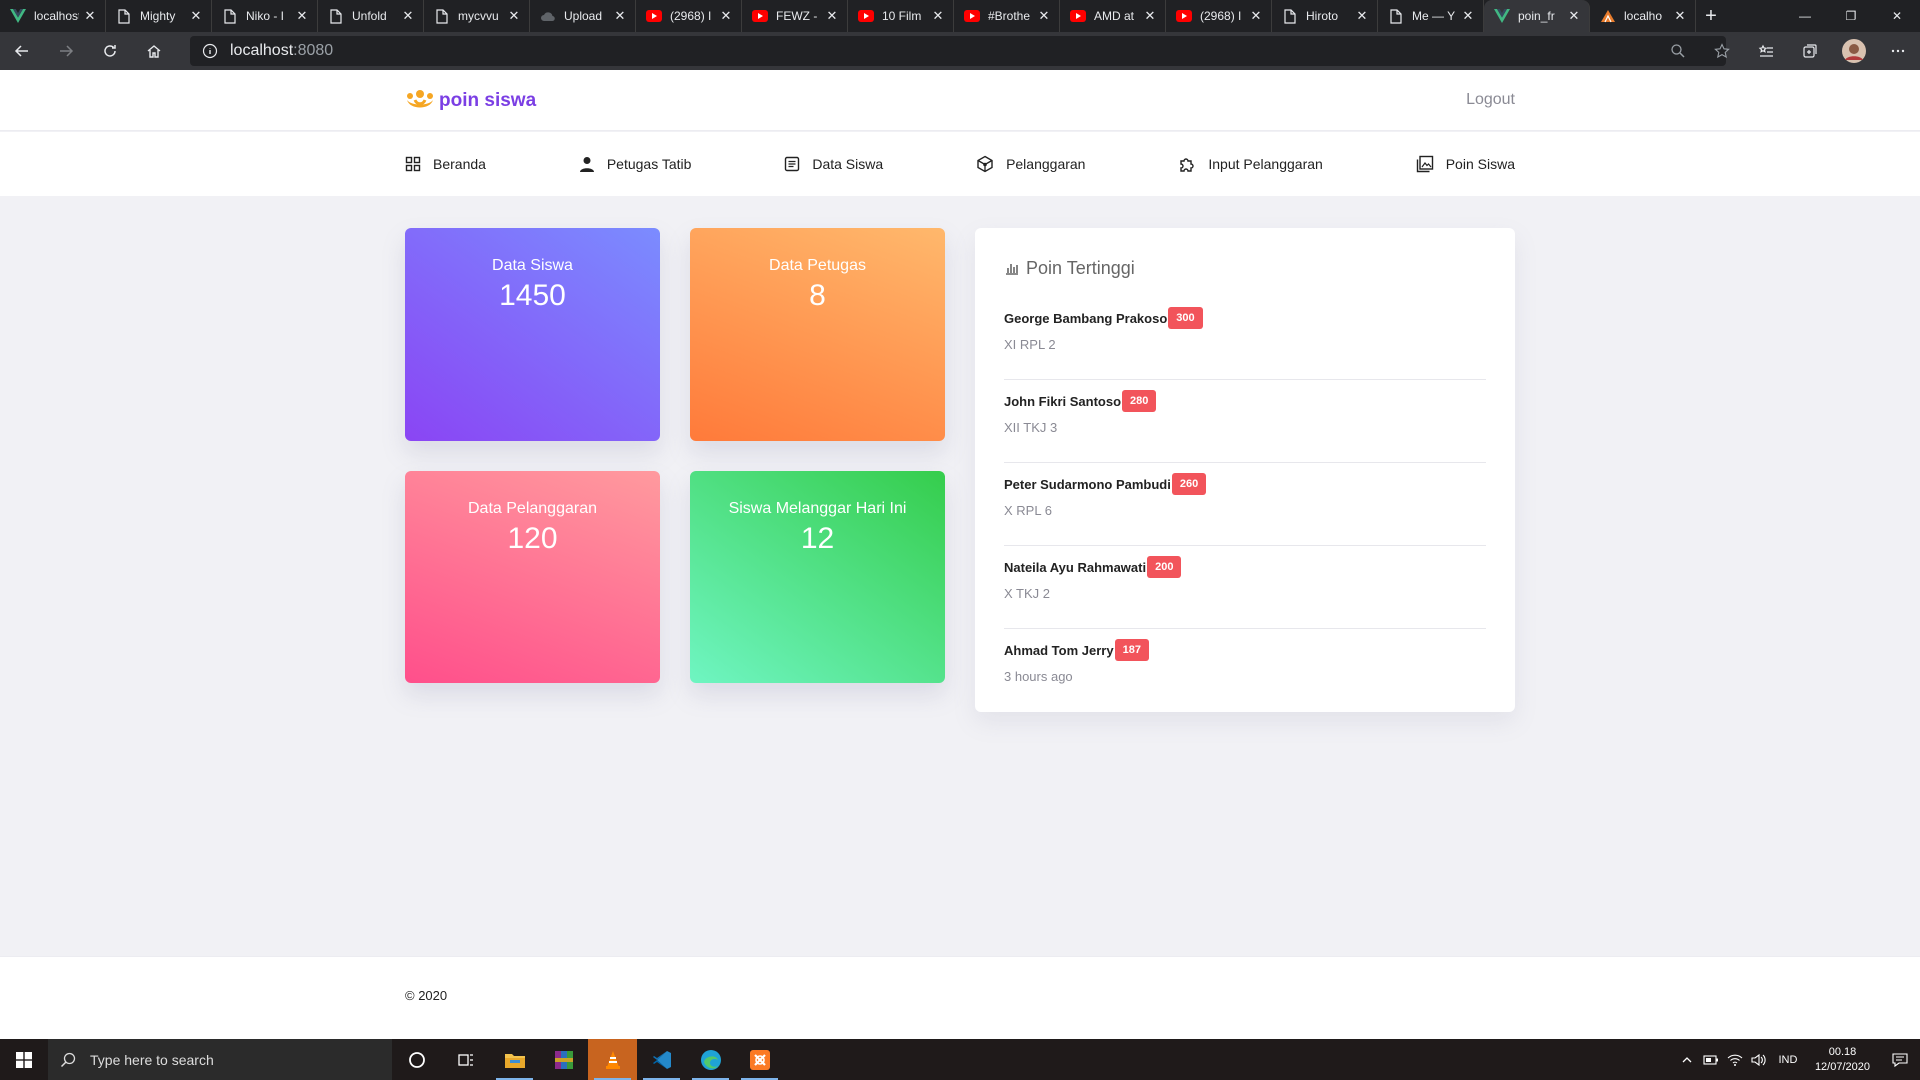 The image size is (1920, 1080). I want to click on browser-tab: Upload ✕, so click(583, 16).